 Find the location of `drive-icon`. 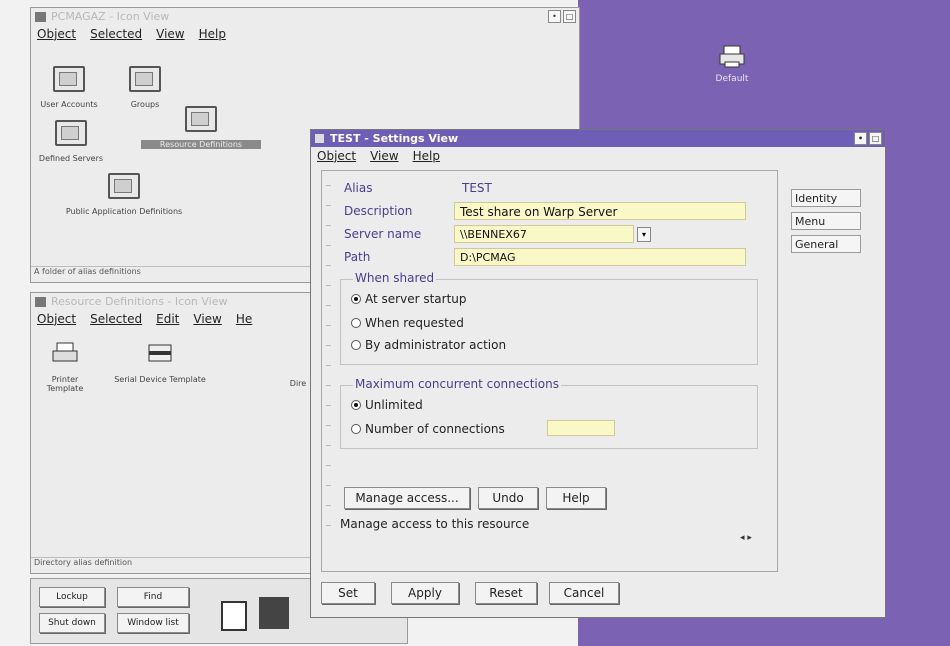

drive-icon is located at coordinates (234, 616).